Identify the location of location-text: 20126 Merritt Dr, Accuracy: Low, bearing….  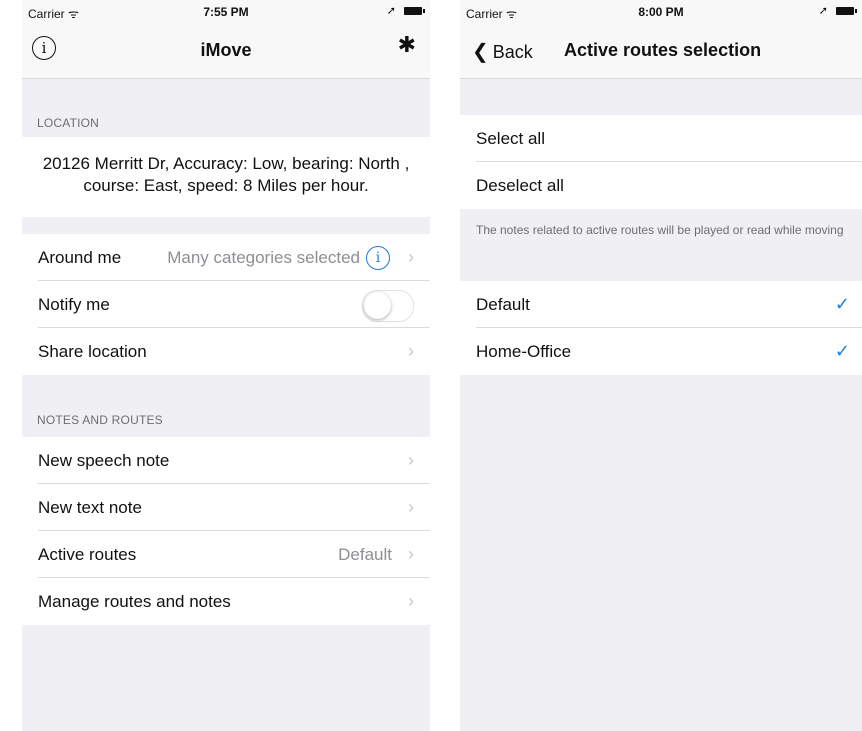
(226, 174).